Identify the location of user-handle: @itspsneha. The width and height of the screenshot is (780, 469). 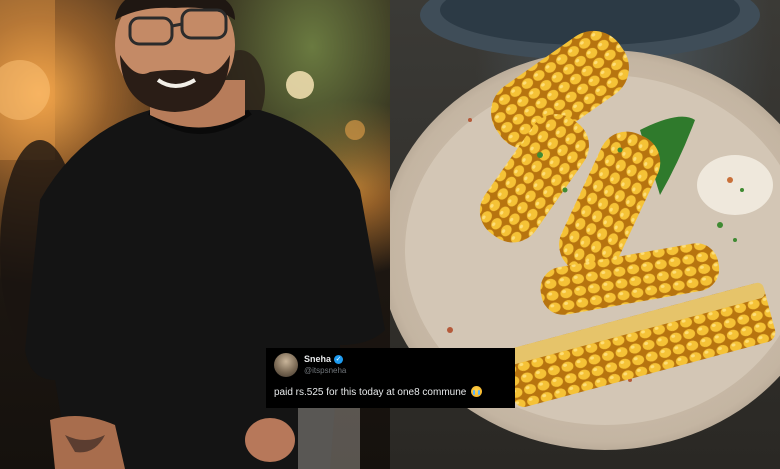
(325, 370).